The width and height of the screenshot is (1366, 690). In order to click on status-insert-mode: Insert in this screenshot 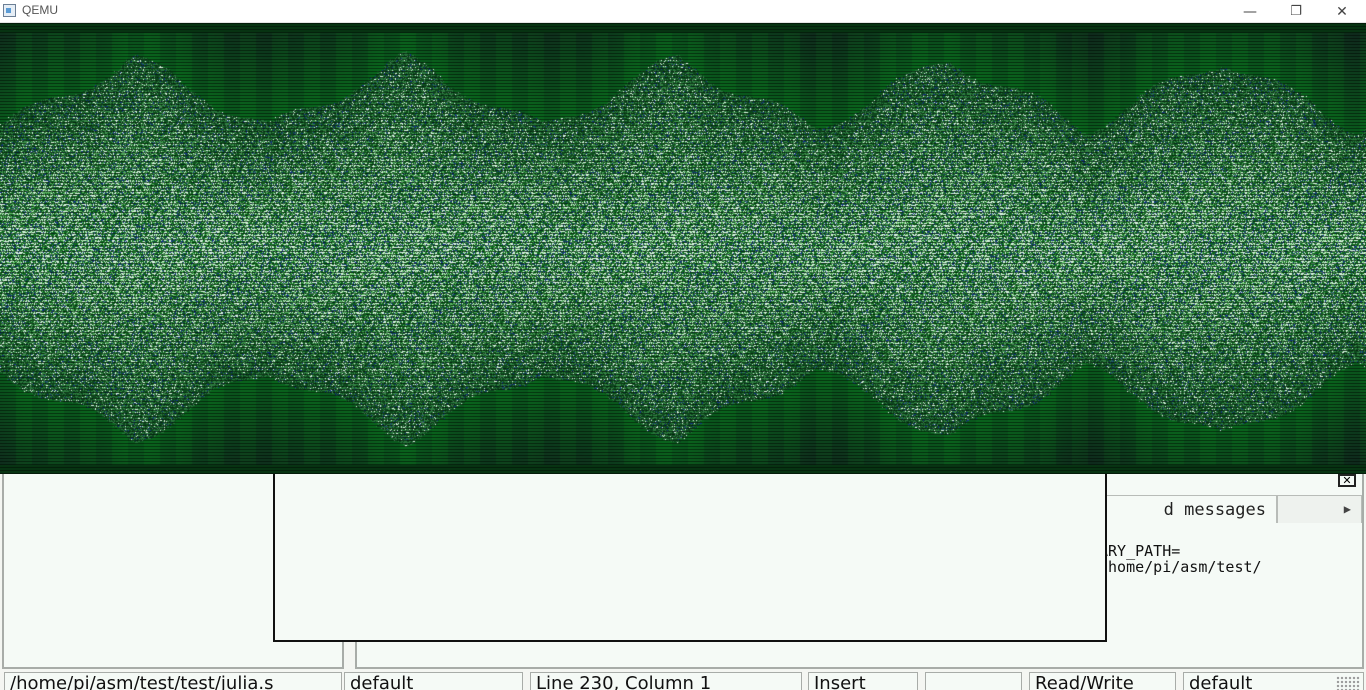, I will do `click(863, 681)`.